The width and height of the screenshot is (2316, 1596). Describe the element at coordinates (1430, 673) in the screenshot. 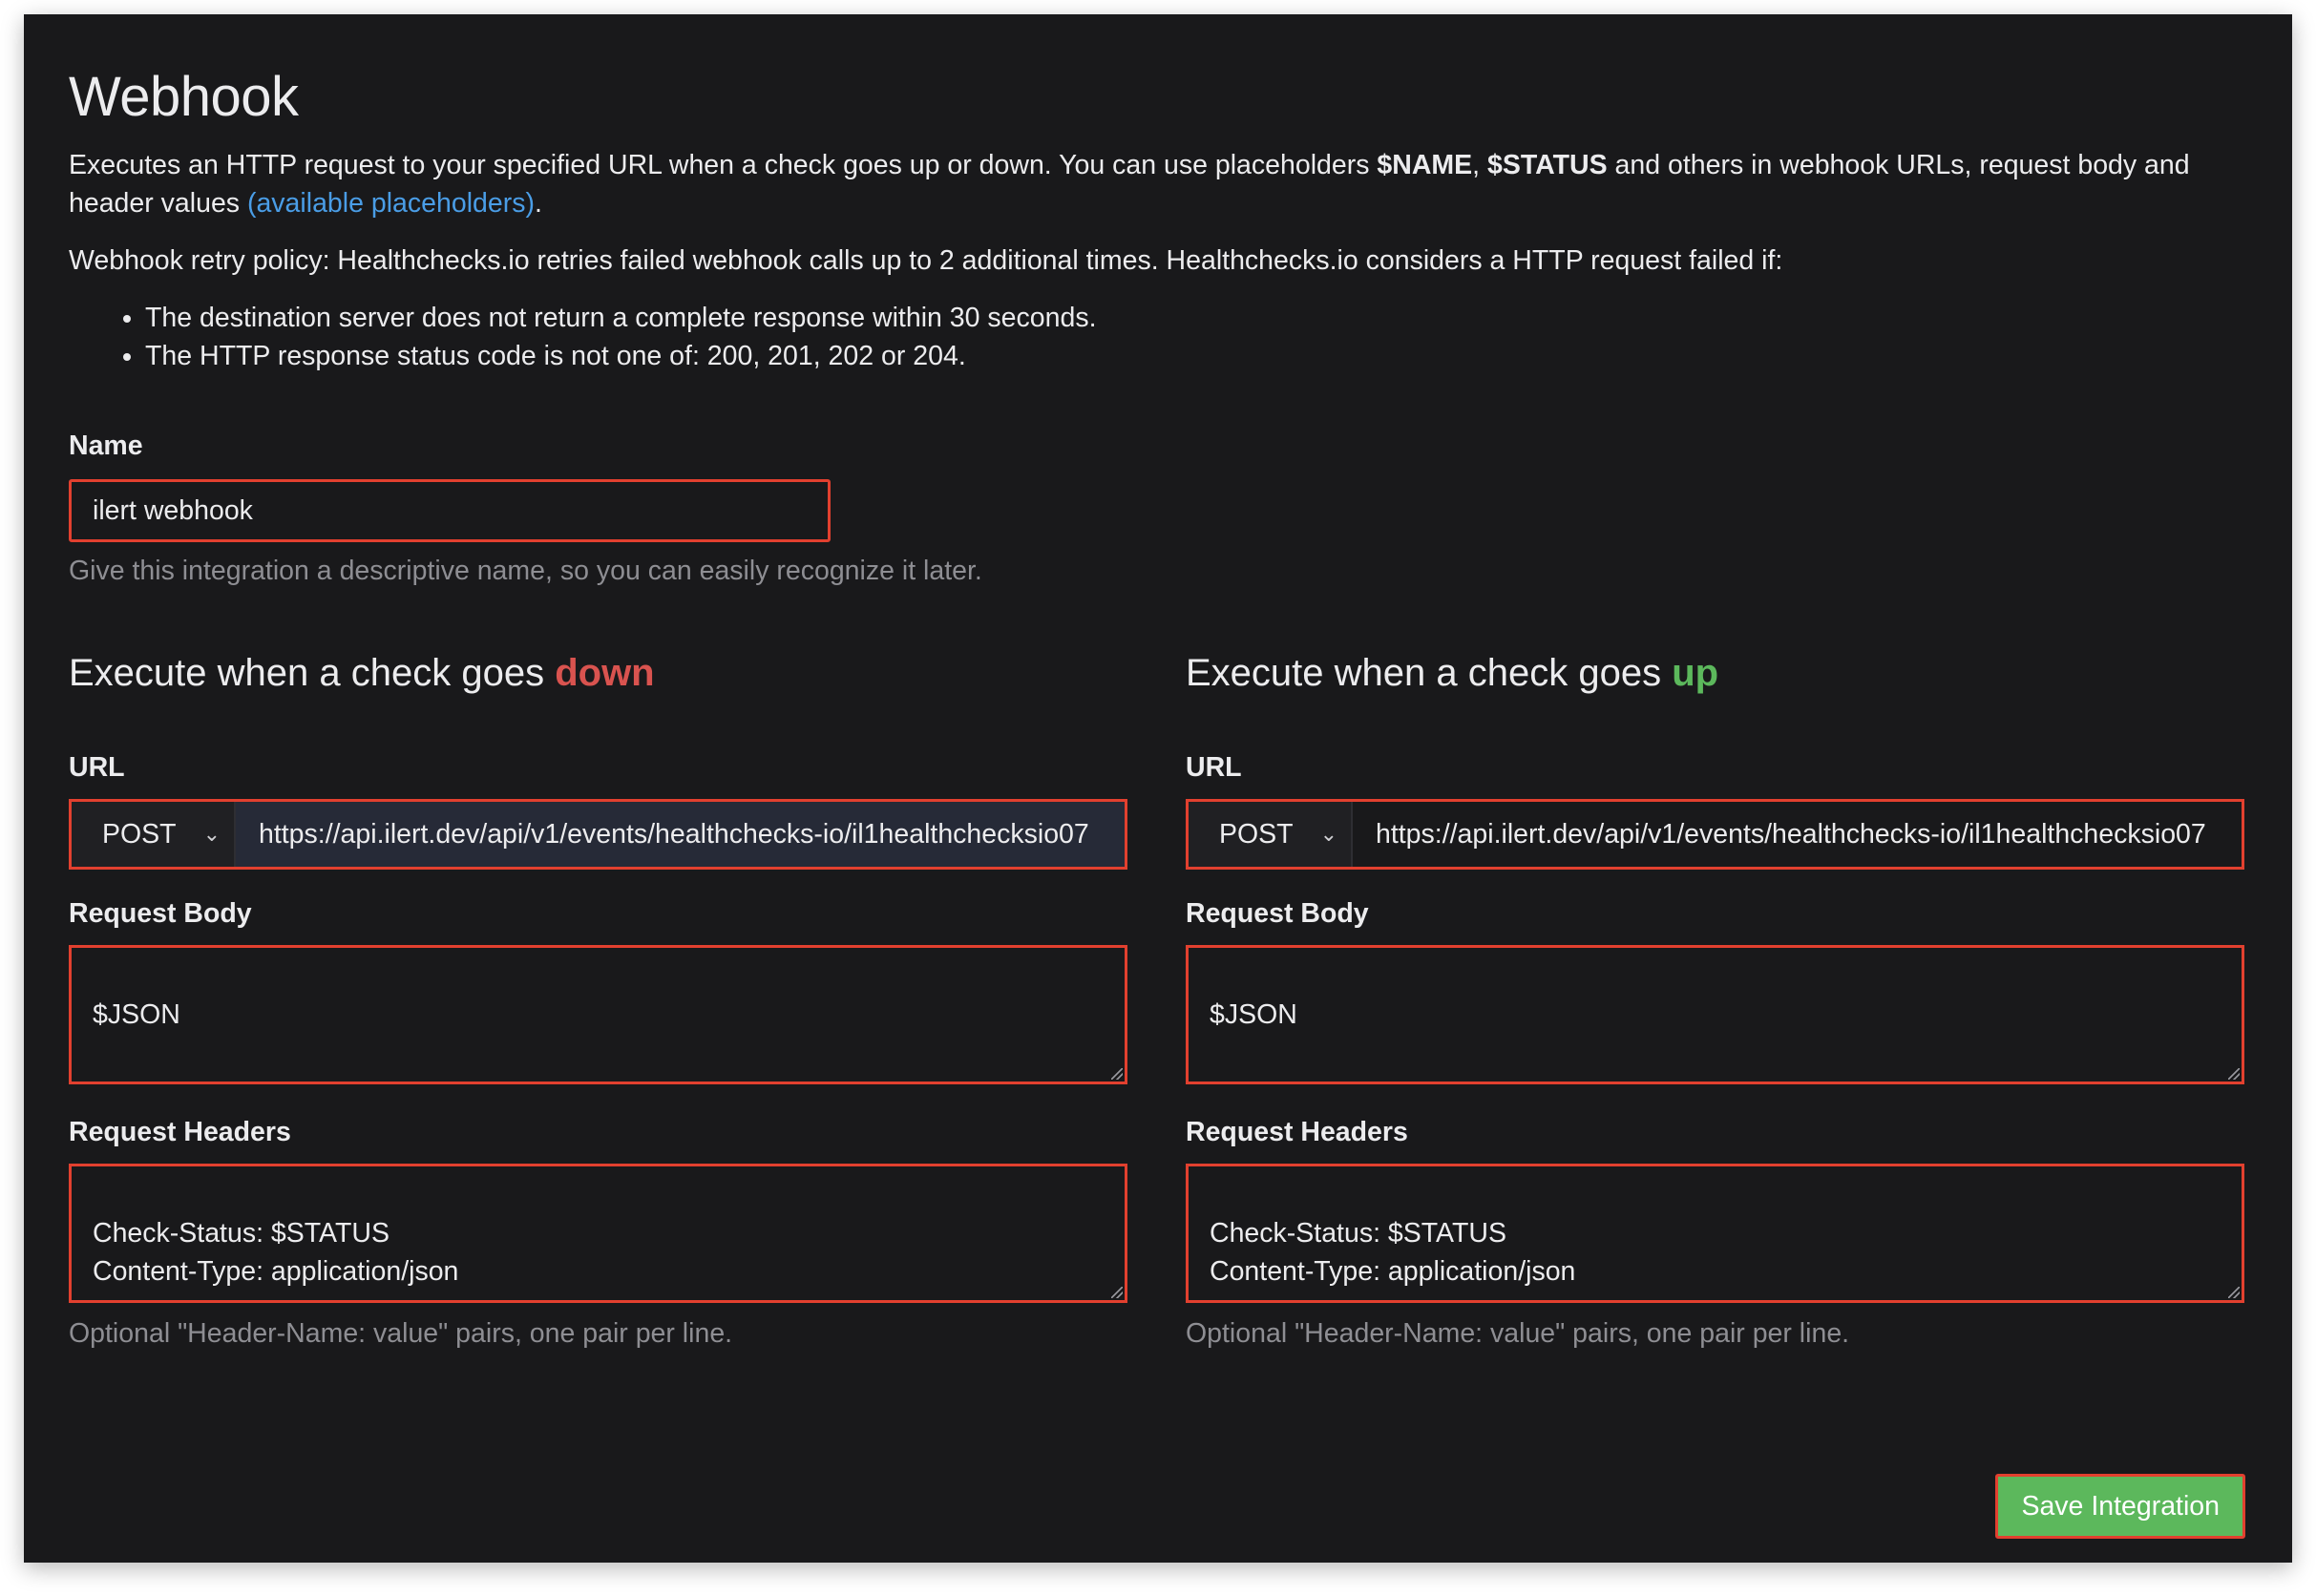

I see `up-heading-text: Execute when a check goes` at that location.